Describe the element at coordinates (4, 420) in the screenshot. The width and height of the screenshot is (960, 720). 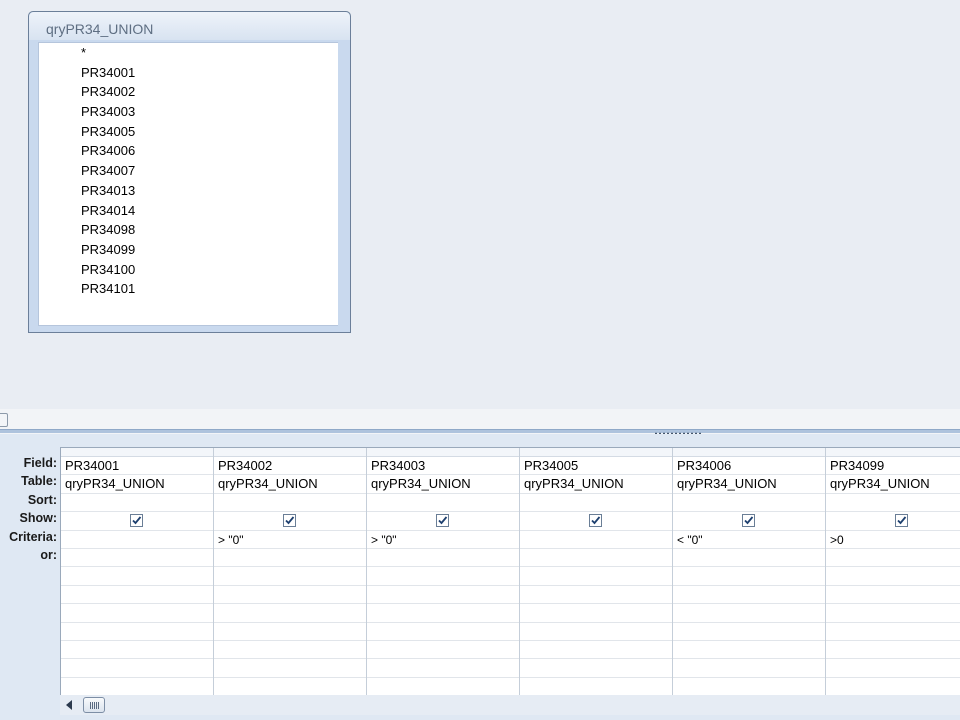
I see `upper-pane-scroll-thumb` at that location.